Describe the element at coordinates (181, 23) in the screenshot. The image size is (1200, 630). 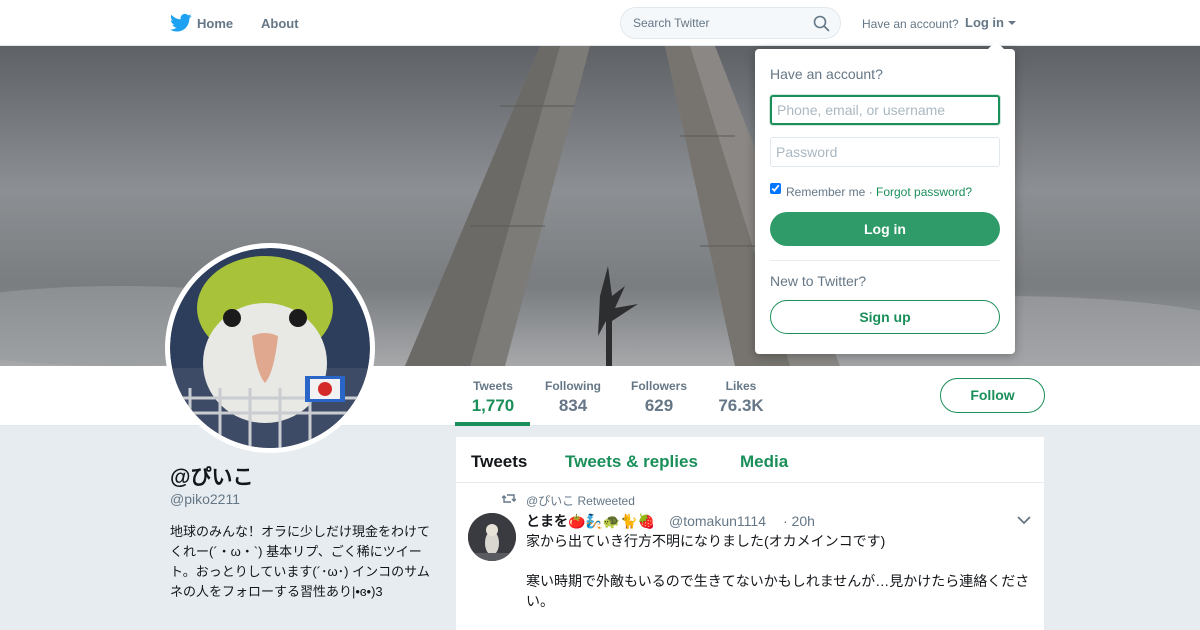
I see `twitter-bird-icon` at that location.